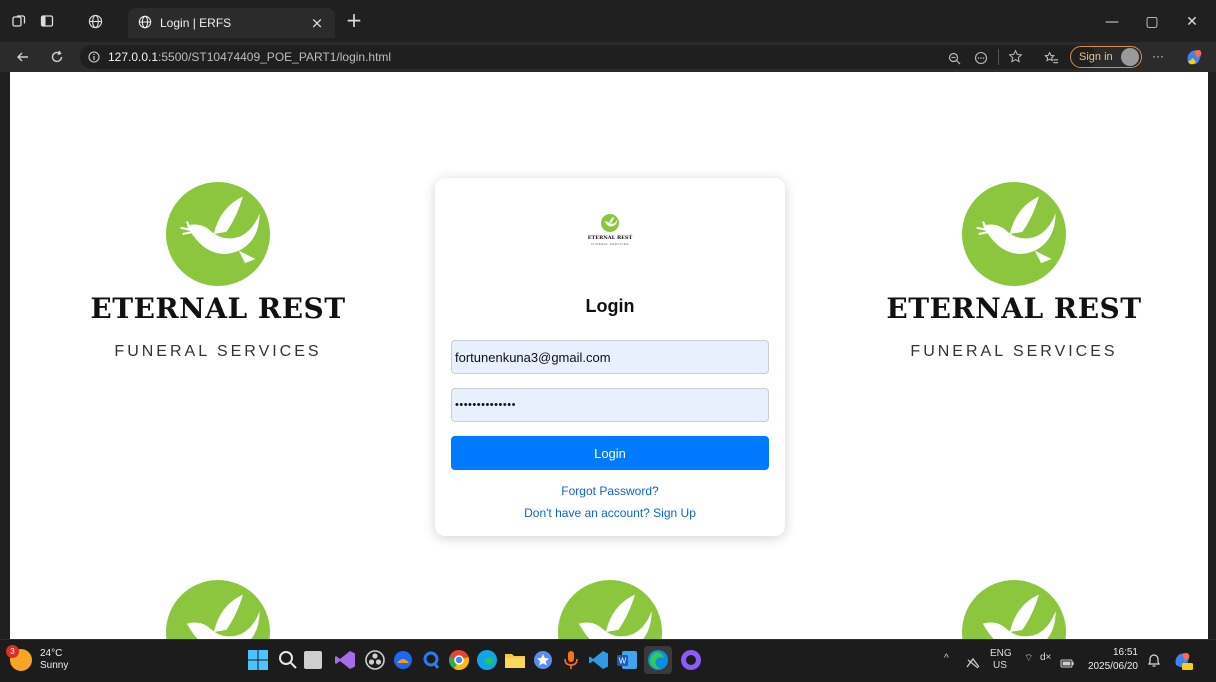 The height and width of the screenshot is (682, 1216). What do you see at coordinates (1000, 665) in the screenshot?
I see `language-bottom: US` at bounding box center [1000, 665].